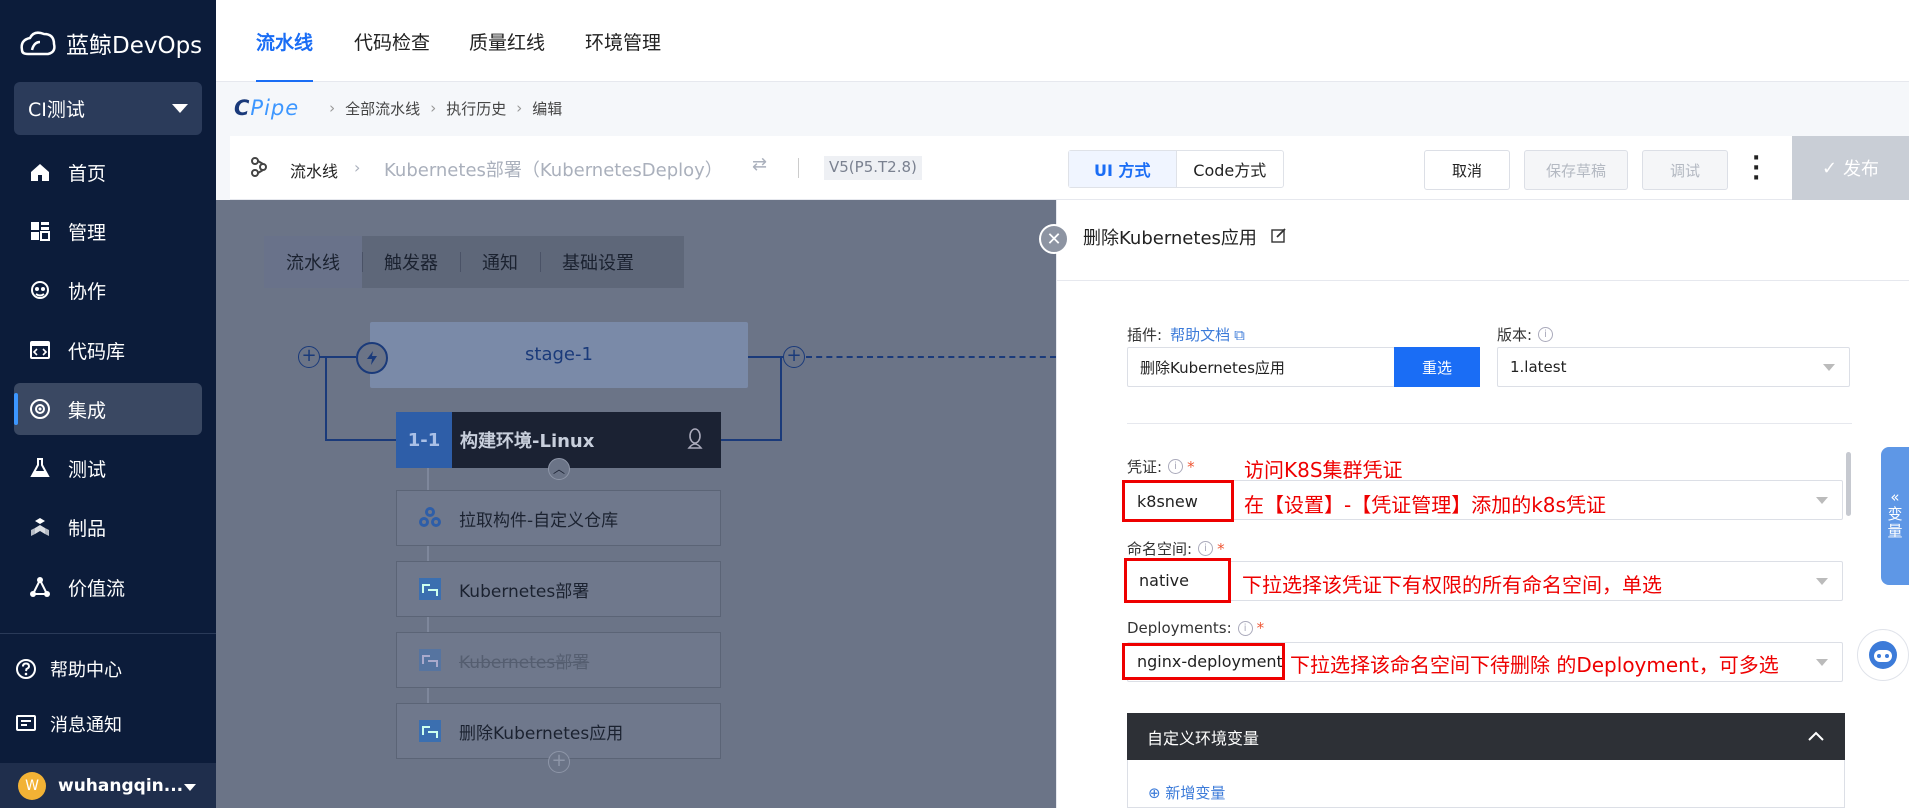 The image size is (1909, 808). What do you see at coordinates (108, 172) in the screenshot?
I see `sidebar-item-home: 首页` at bounding box center [108, 172].